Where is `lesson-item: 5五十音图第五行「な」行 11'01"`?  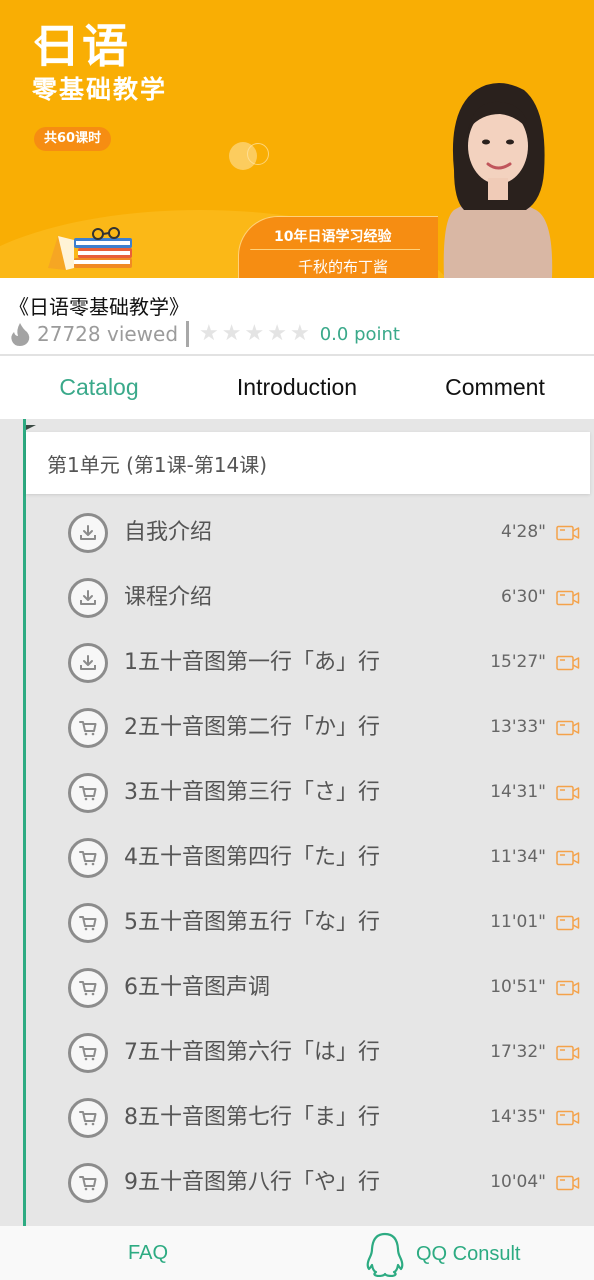 lesson-item: 5五十音图第五行「な」行 11'01" is located at coordinates (310, 922).